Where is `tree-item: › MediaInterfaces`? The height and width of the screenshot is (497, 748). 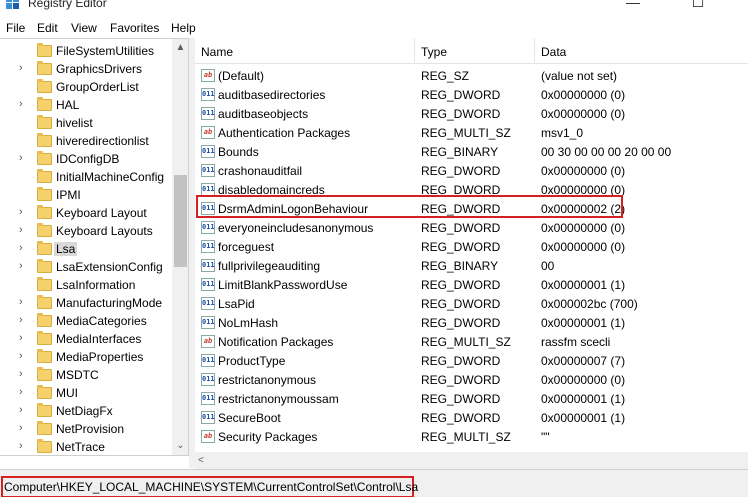
tree-item: › MediaInterfaces is located at coordinates (86, 339).